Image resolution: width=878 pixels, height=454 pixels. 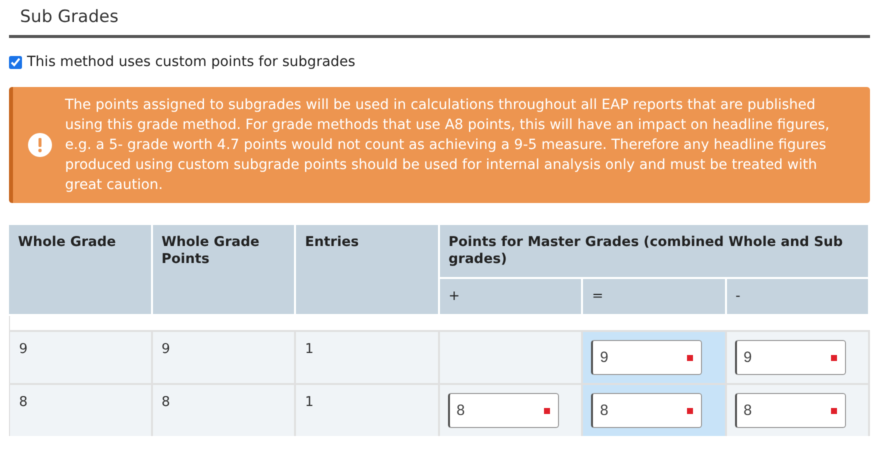 What do you see at coordinates (654, 297) in the screenshot?
I see `column-header: =` at bounding box center [654, 297].